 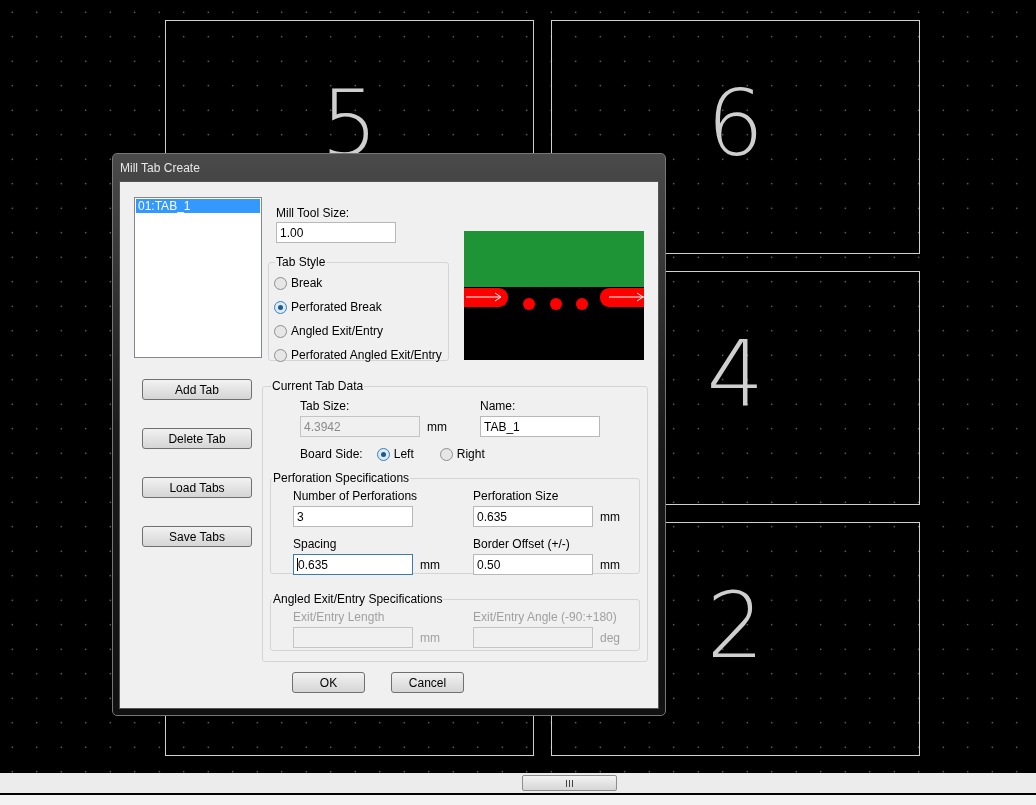 What do you see at coordinates (735, 124) in the screenshot?
I see `board-number: 6` at bounding box center [735, 124].